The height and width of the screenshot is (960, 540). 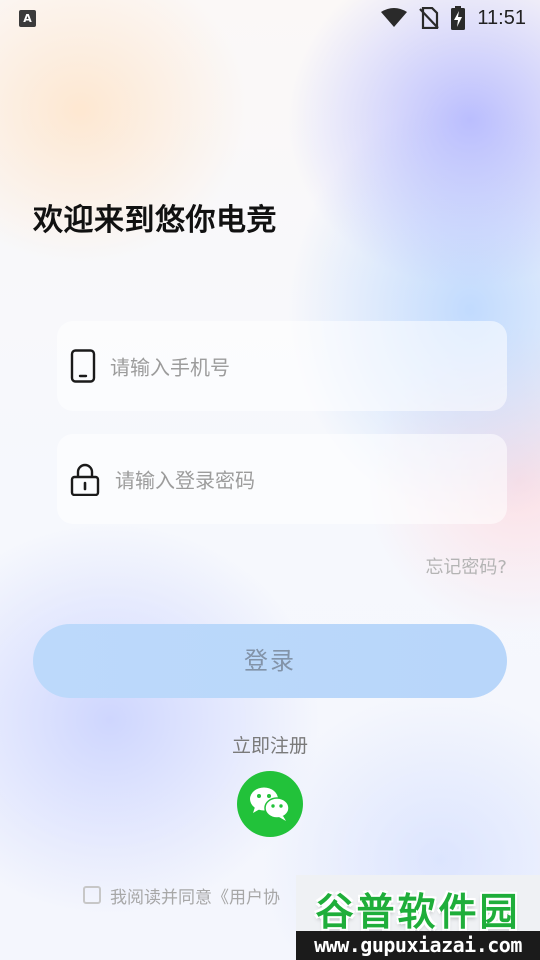 What do you see at coordinates (270, 18) in the screenshot?
I see `status-bar: A 11:51` at bounding box center [270, 18].